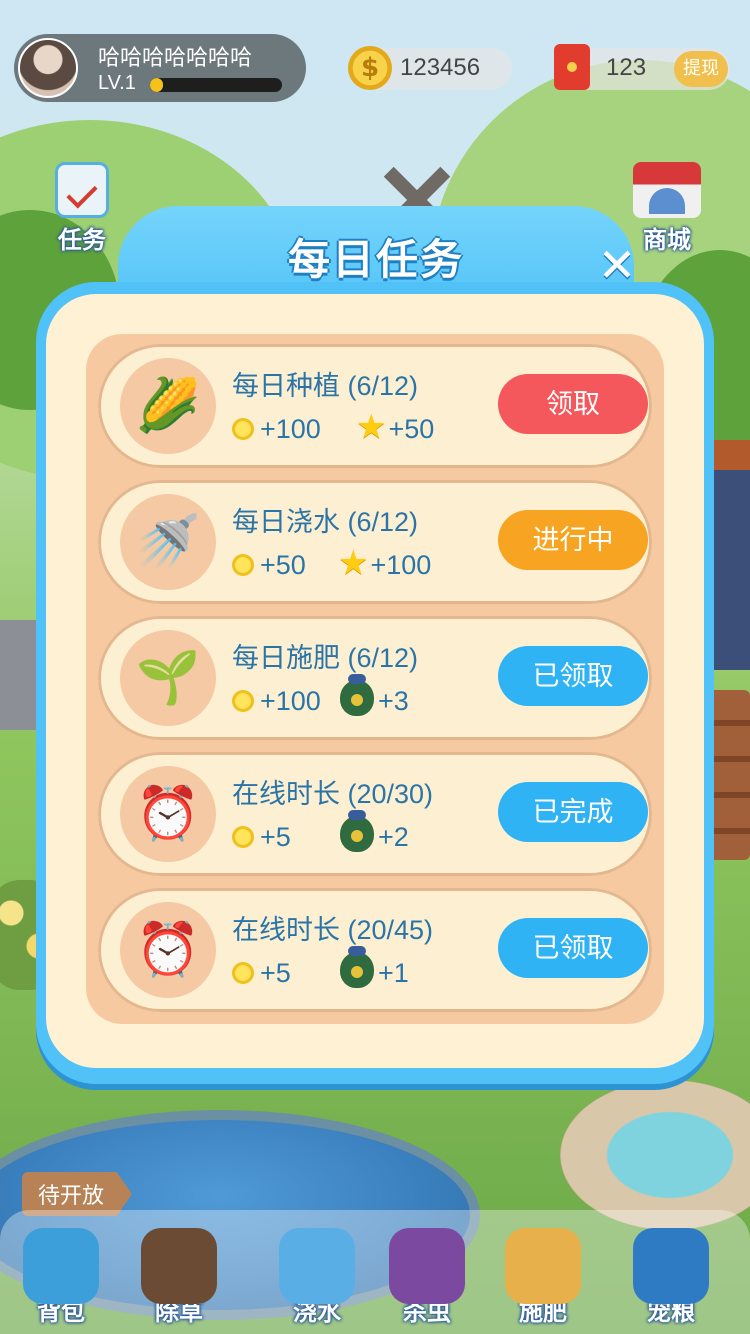 This screenshot has width=750, height=1334. I want to click on task-title: 在线时长 (20/30), so click(333, 794).